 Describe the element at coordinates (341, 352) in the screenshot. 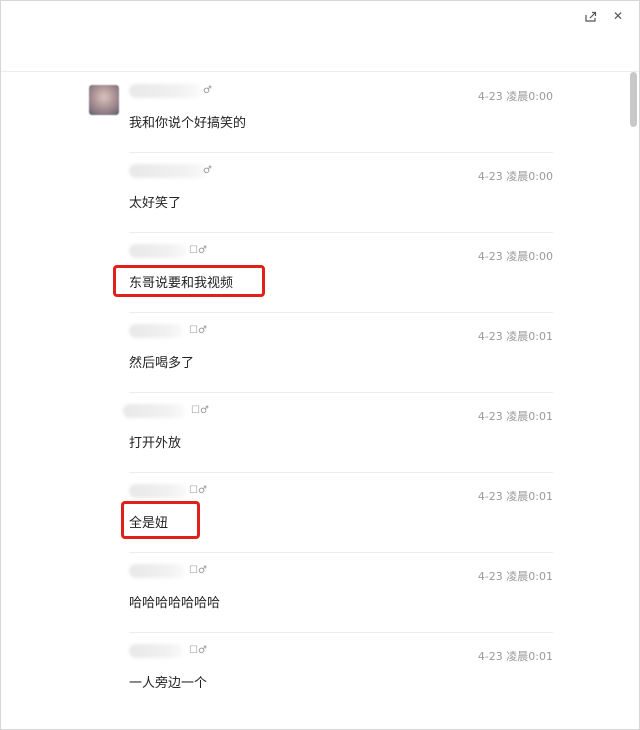

I see `message-item: ☐♂ 4-23 凌晨0:01 然后喝多了` at that location.